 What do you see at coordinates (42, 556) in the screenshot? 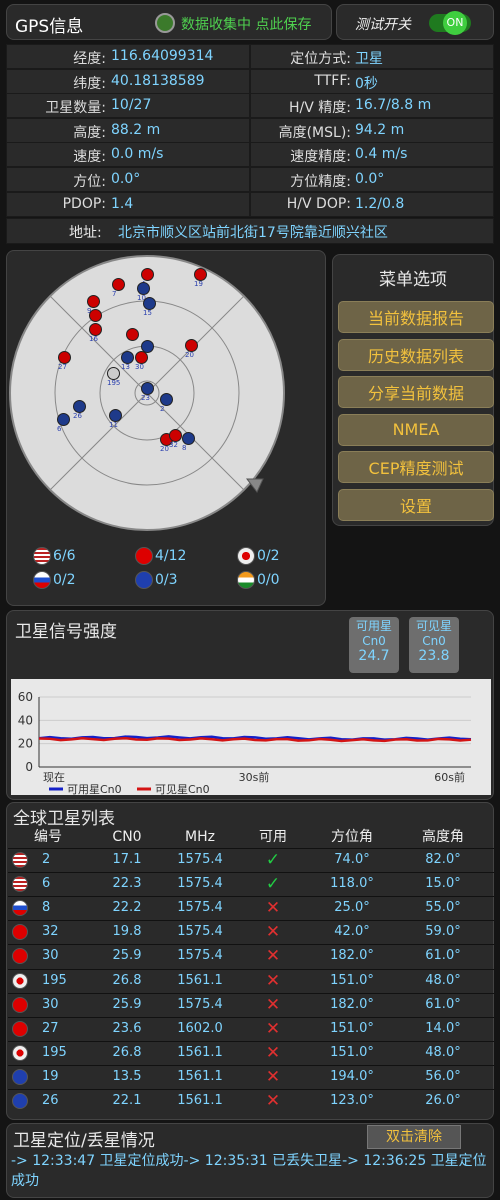
I see `us-flag-icon` at bounding box center [42, 556].